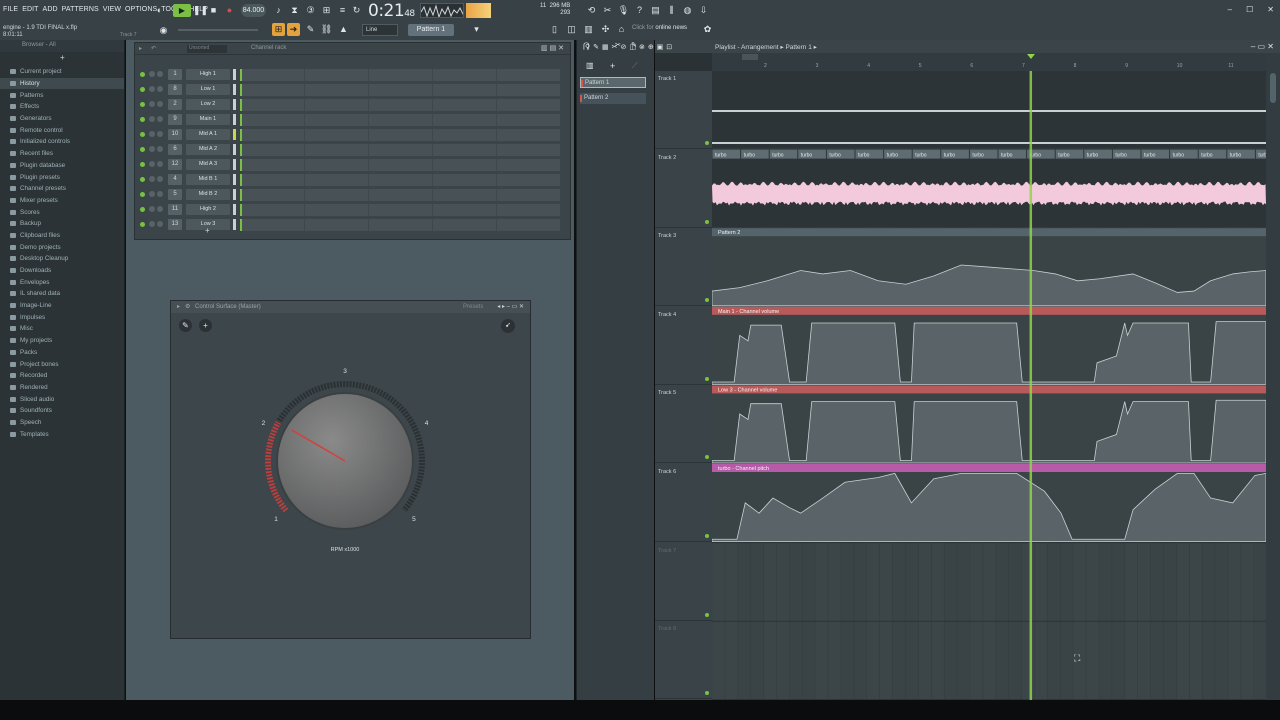  What do you see at coordinates (62, 177) in the screenshot?
I see `browser-item: Plugin presets` at bounding box center [62, 177].